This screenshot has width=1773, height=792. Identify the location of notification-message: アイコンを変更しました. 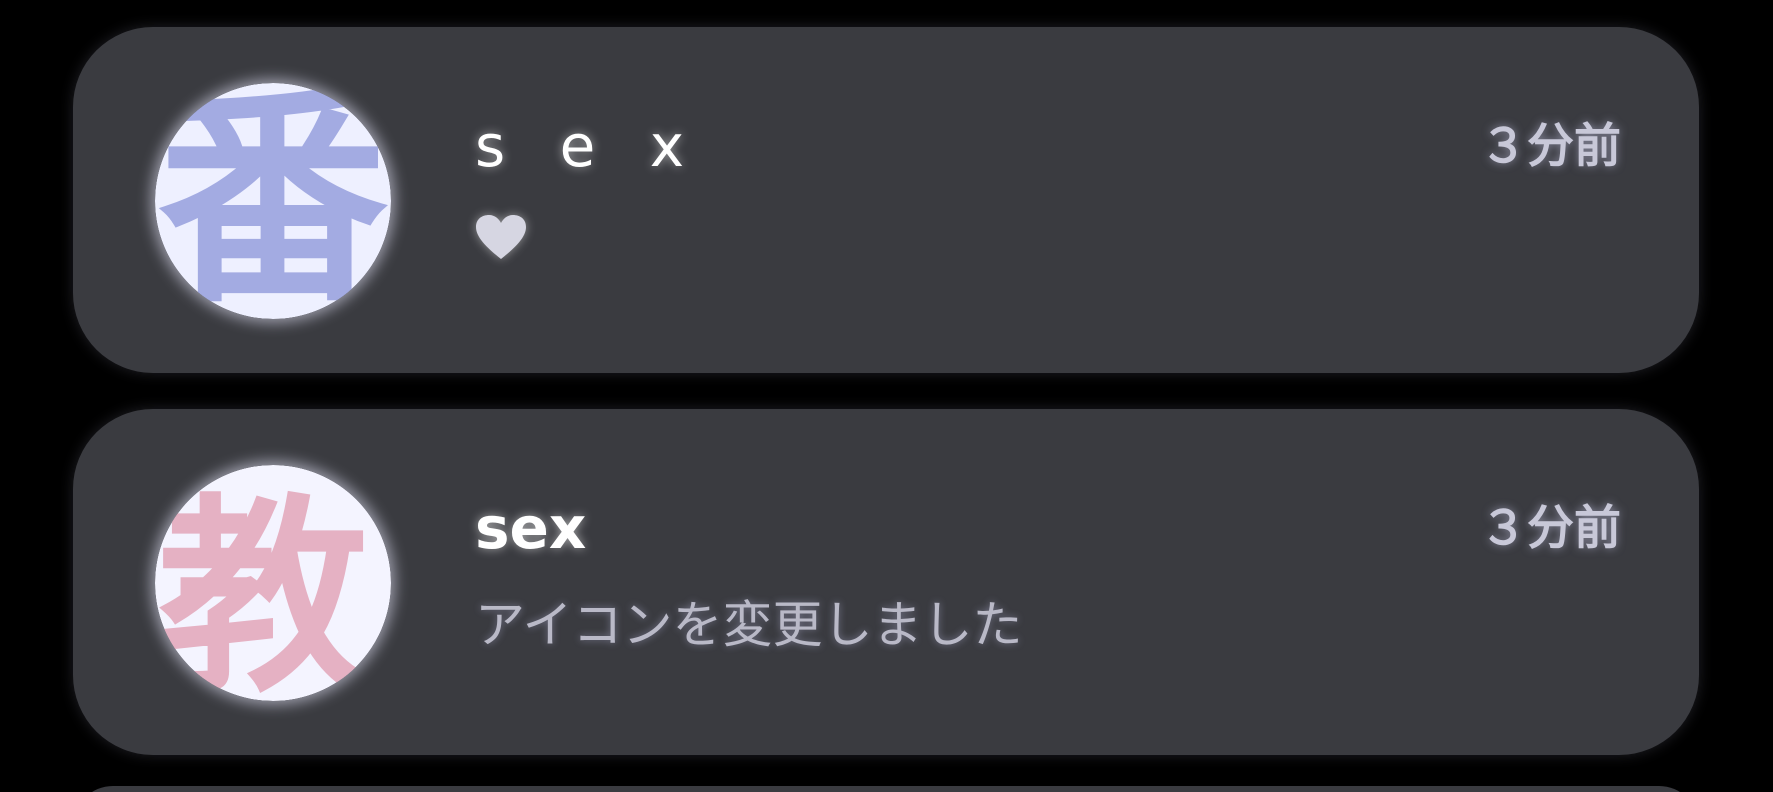
(749, 625).